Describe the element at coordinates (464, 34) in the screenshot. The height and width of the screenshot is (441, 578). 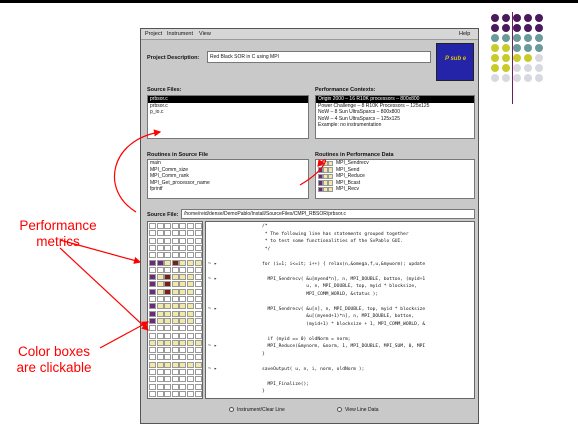
I see `menu-help: Help` at that location.